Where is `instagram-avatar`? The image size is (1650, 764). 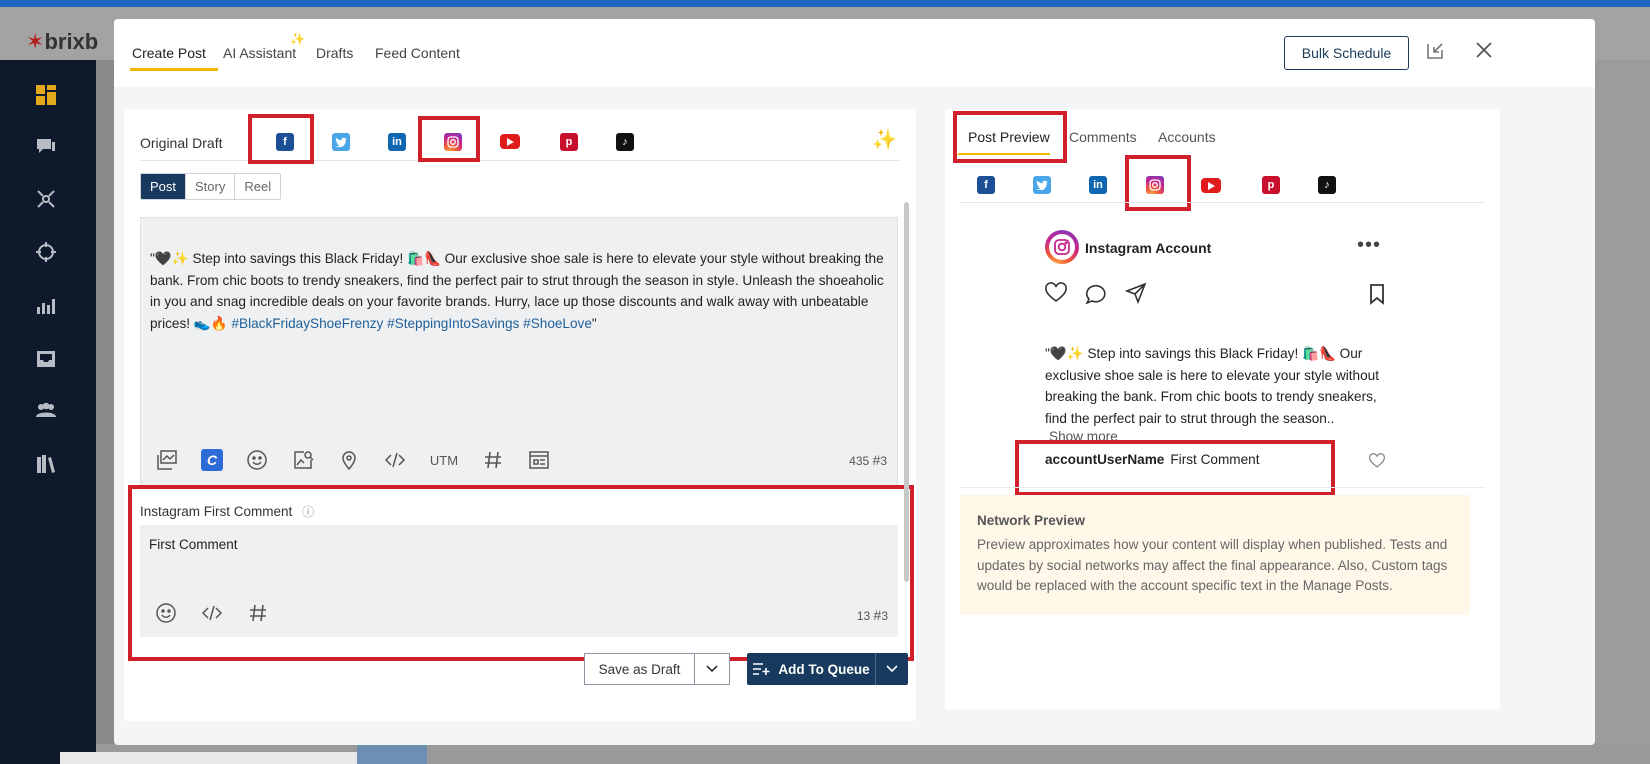 instagram-avatar is located at coordinates (1062, 247).